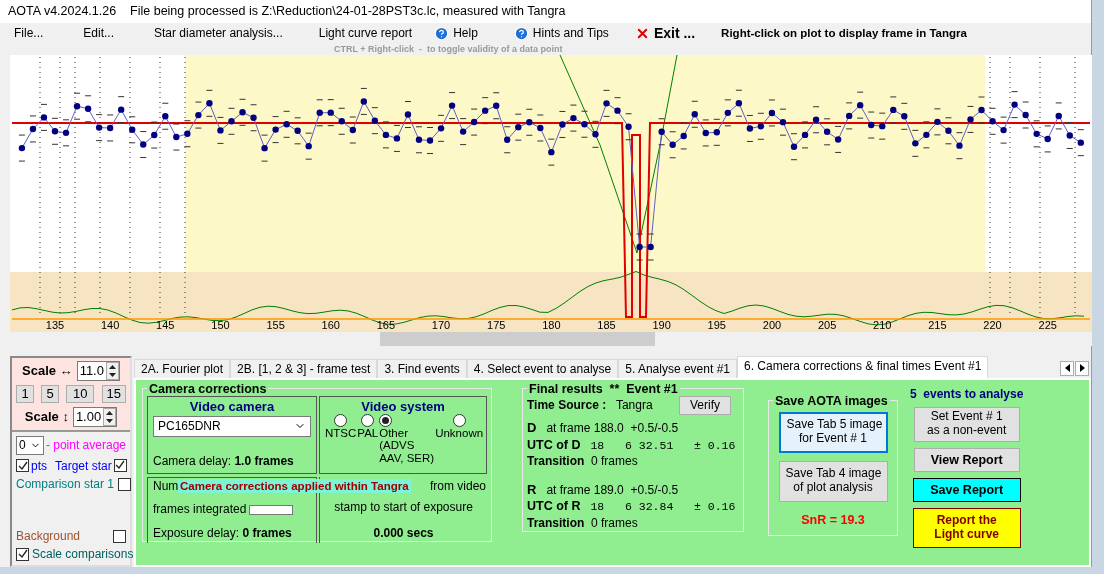  I want to click on axis-tick-label: 180, so click(551, 324).